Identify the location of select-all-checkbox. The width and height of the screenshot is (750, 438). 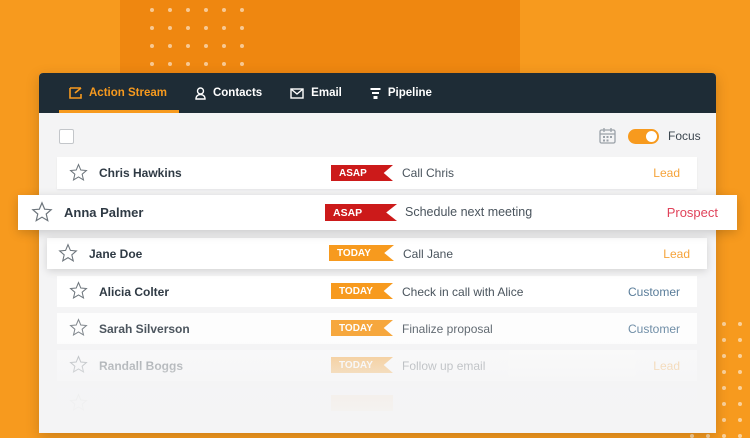
(66, 136).